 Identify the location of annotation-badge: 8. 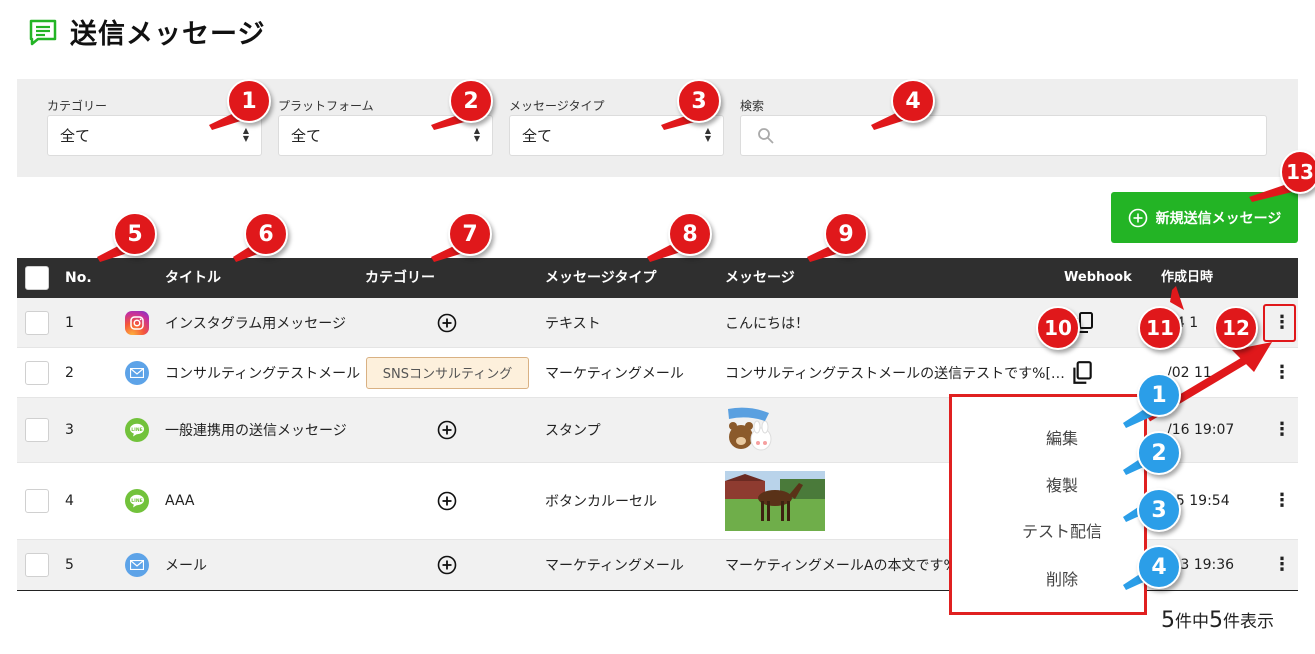
(690, 234).